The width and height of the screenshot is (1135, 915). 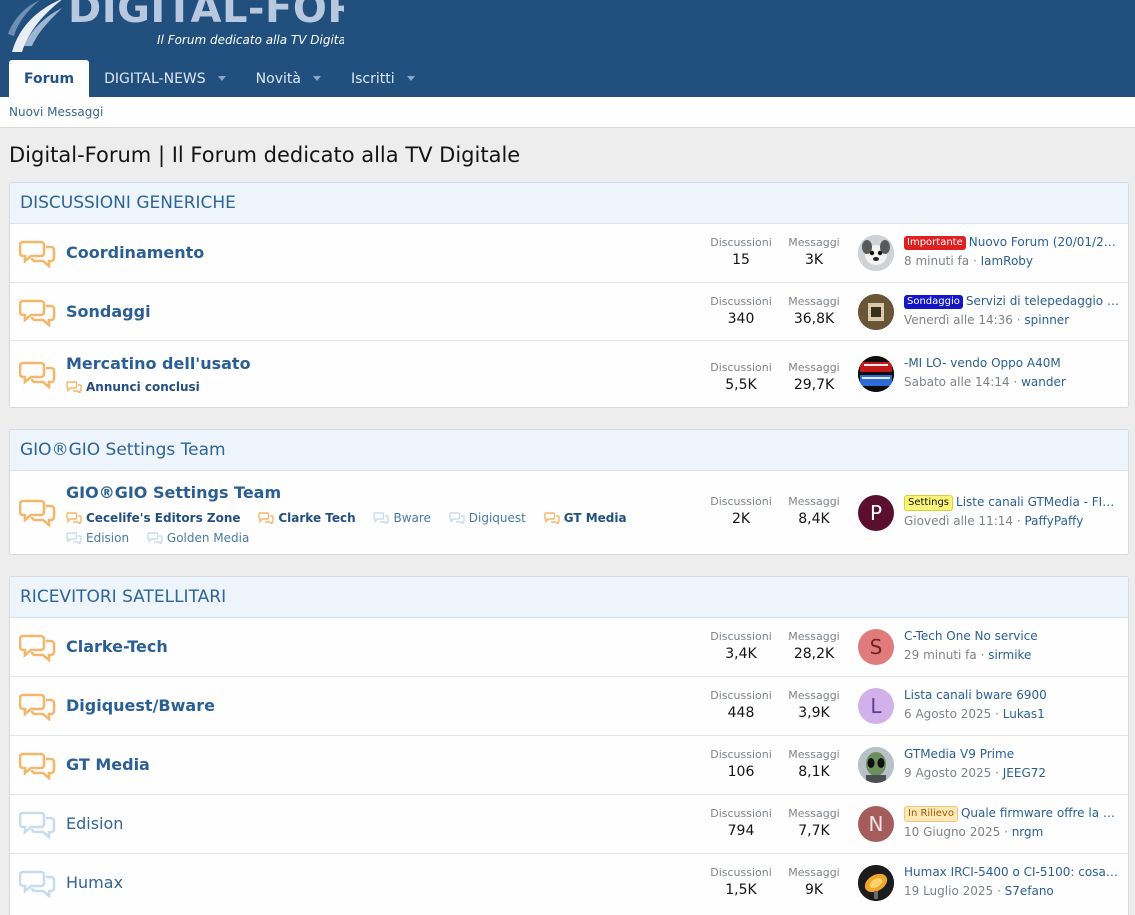 What do you see at coordinates (49, 78) in the screenshot?
I see `tab-forum: Forum` at bounding box center [49, 78].